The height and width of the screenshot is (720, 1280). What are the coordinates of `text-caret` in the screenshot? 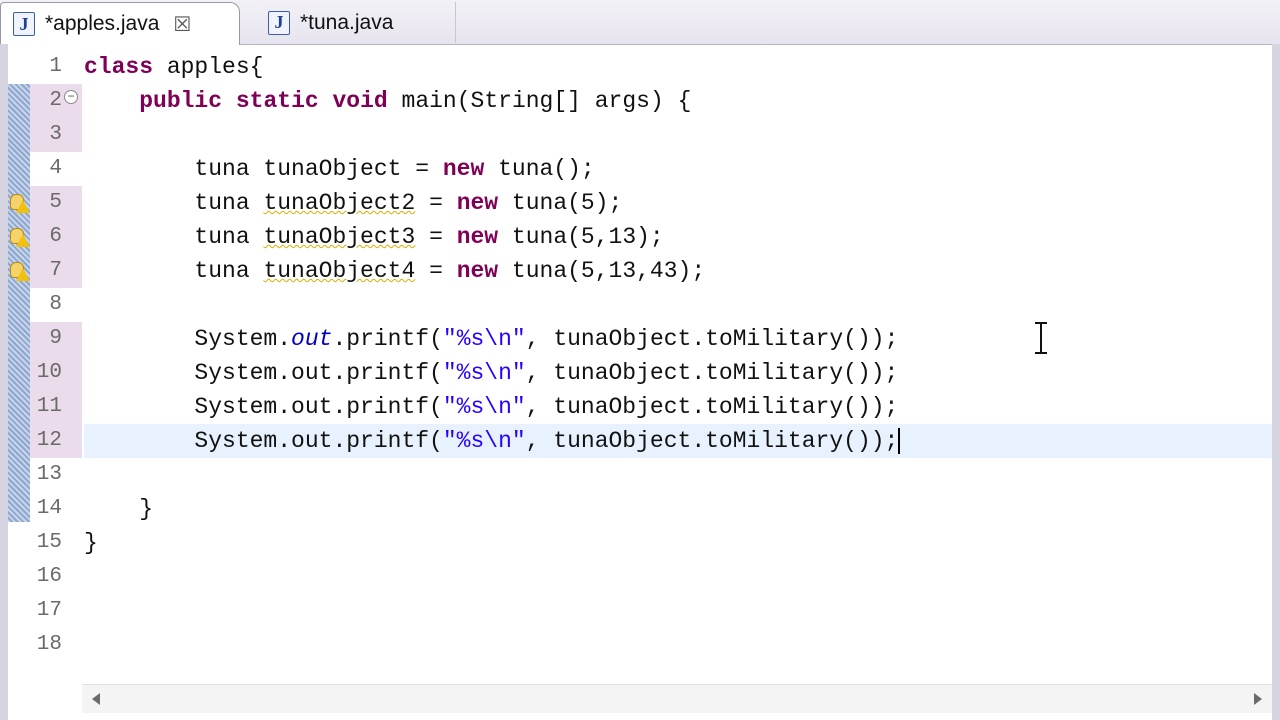 It's located at (899, 440).